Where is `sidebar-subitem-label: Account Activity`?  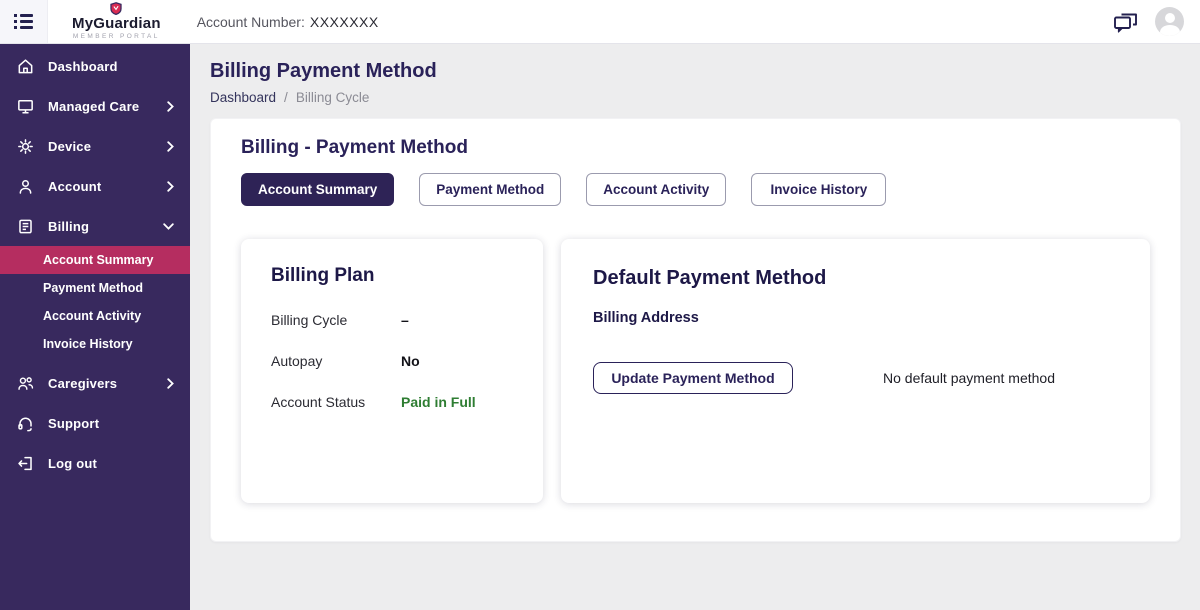
sidebar-subitem-label: Account Activity is located at coordinates (92, 316).